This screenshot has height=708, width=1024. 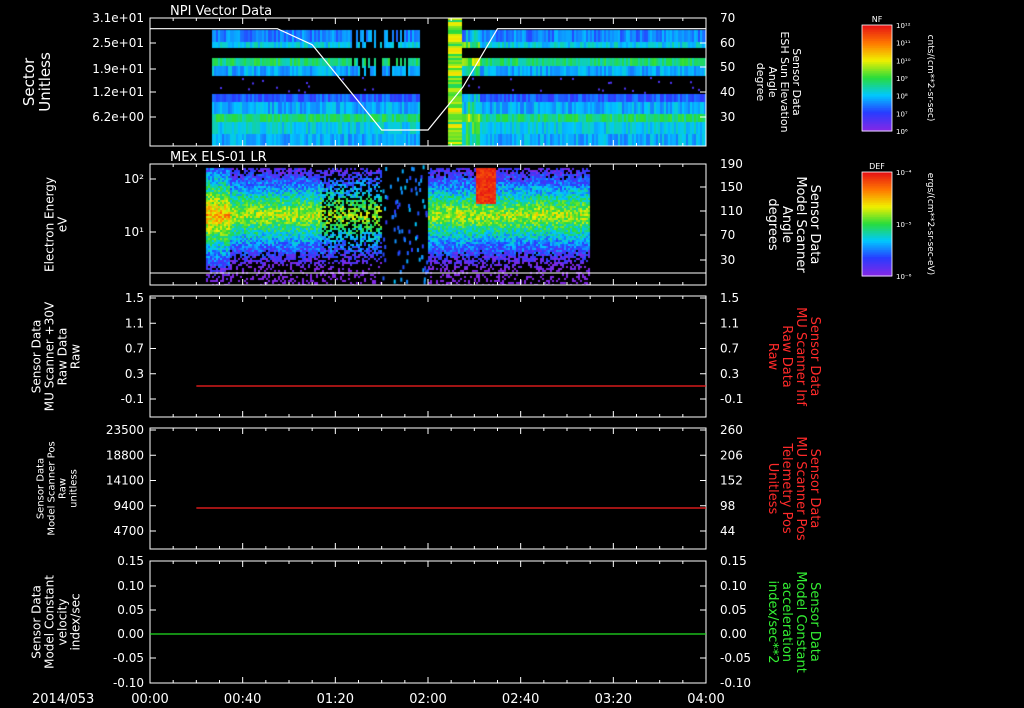 I want to click on time-axis-label: 02:40, so click(x=520, y=699).